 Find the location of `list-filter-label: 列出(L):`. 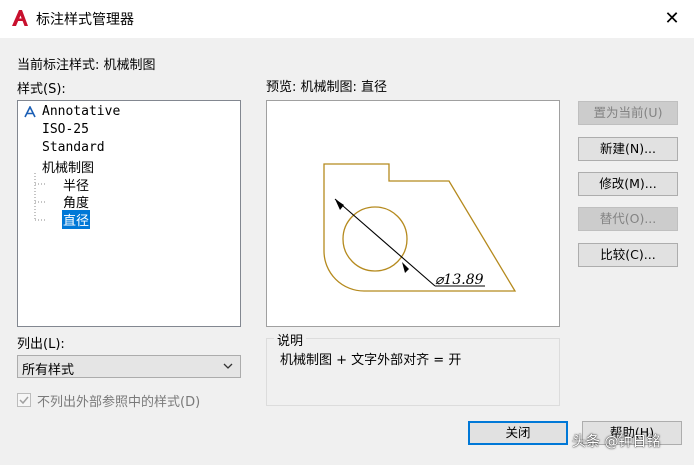

list-filter-label: 列出(L): is located at coordinates (41, 344).